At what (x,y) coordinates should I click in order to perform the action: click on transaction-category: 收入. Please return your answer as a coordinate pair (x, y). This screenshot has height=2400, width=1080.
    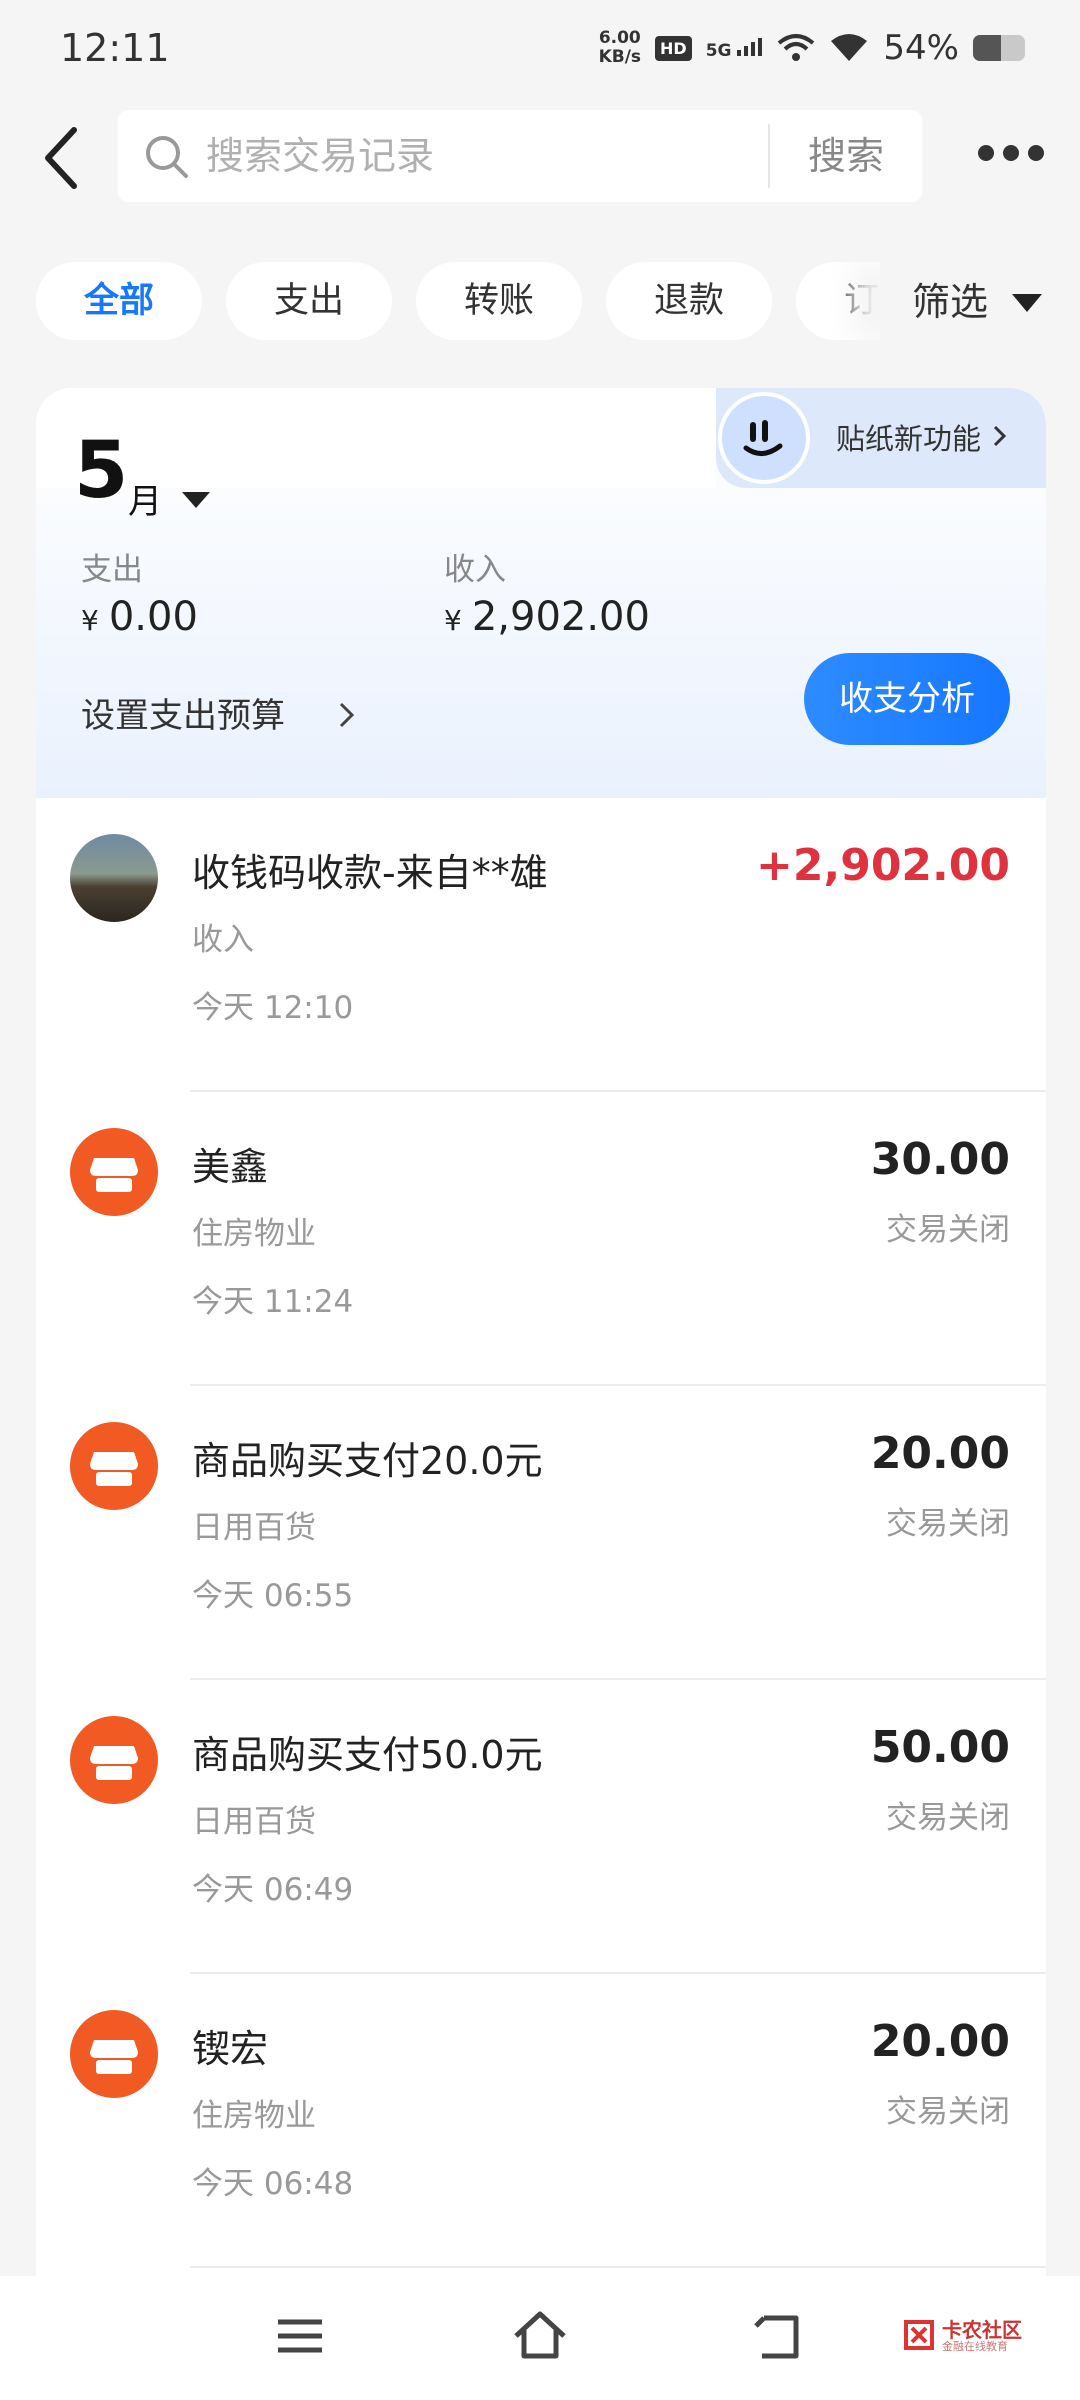
    Looking at the image, I should click on (223, 940).